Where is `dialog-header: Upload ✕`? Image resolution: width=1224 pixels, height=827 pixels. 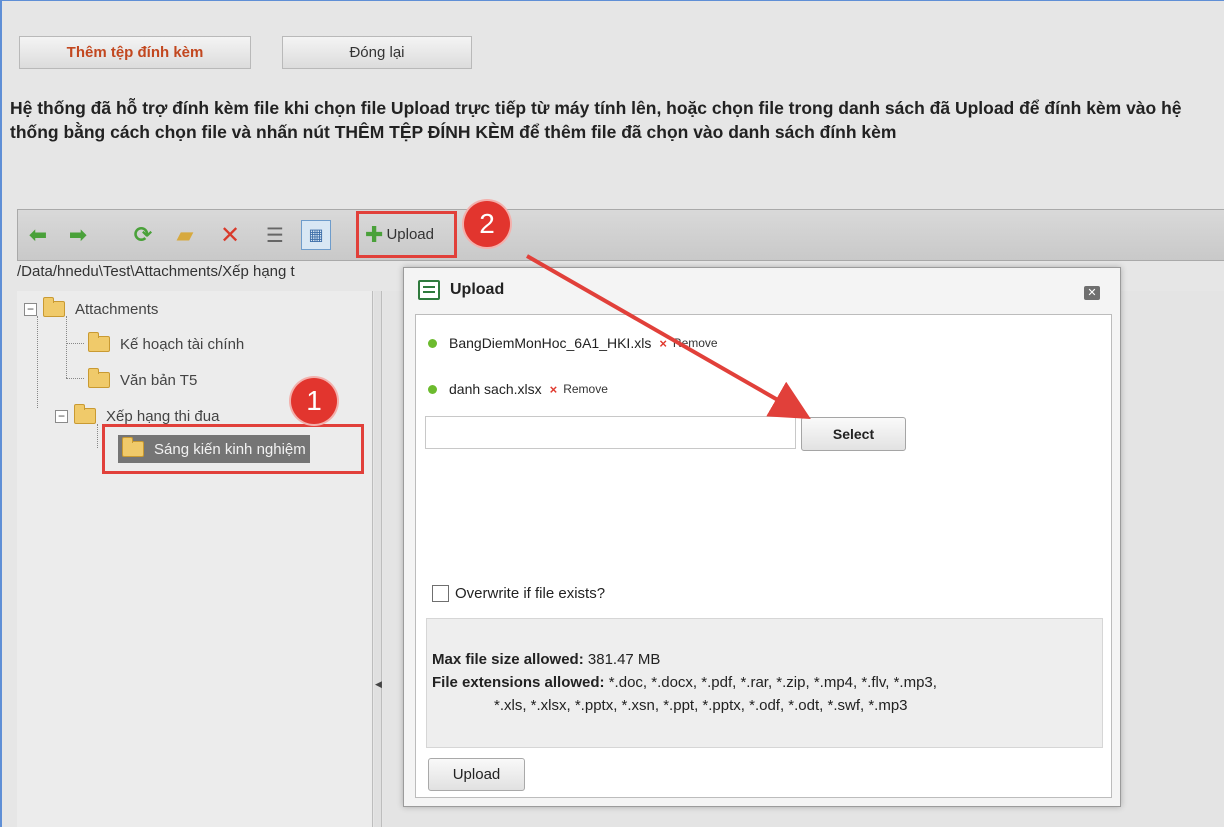 dialog-header: Upload ✕ is located at coordinates (762, 290).